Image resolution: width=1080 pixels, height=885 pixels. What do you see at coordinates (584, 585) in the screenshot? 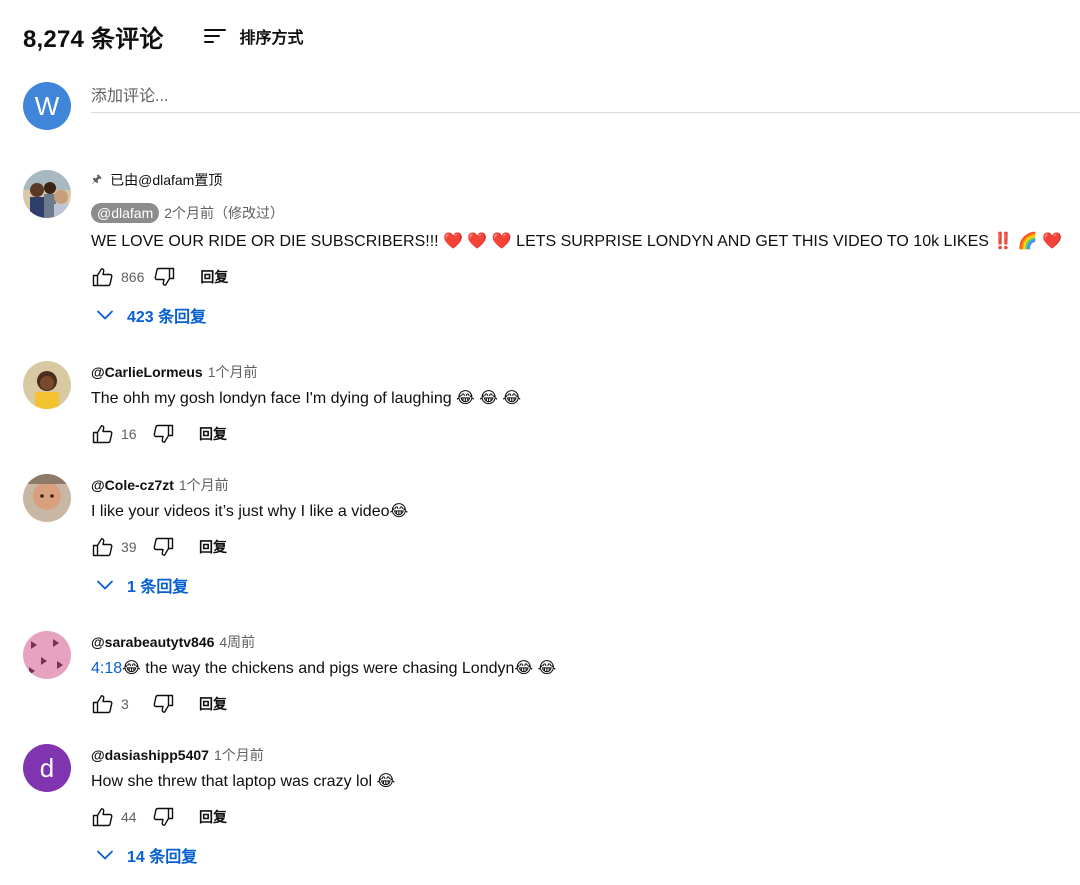
I see `replies-toggle: 1 条回复` at bounding box center [584, 585].